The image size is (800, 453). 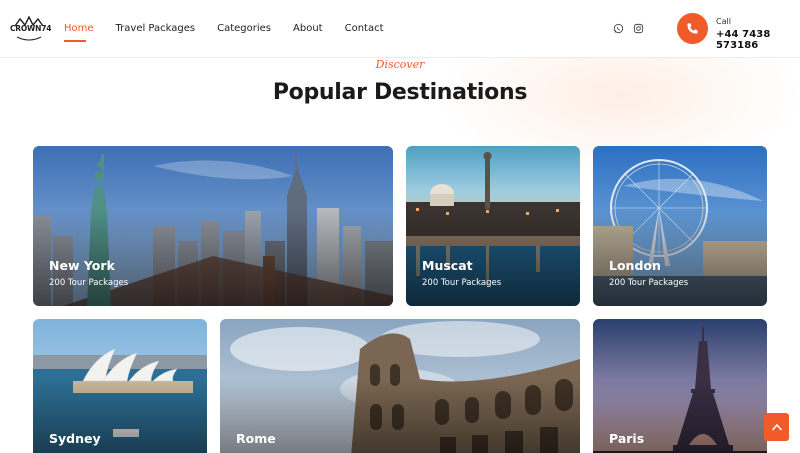 I want to click on card-city-name: New York, so click(x=82, y=265).